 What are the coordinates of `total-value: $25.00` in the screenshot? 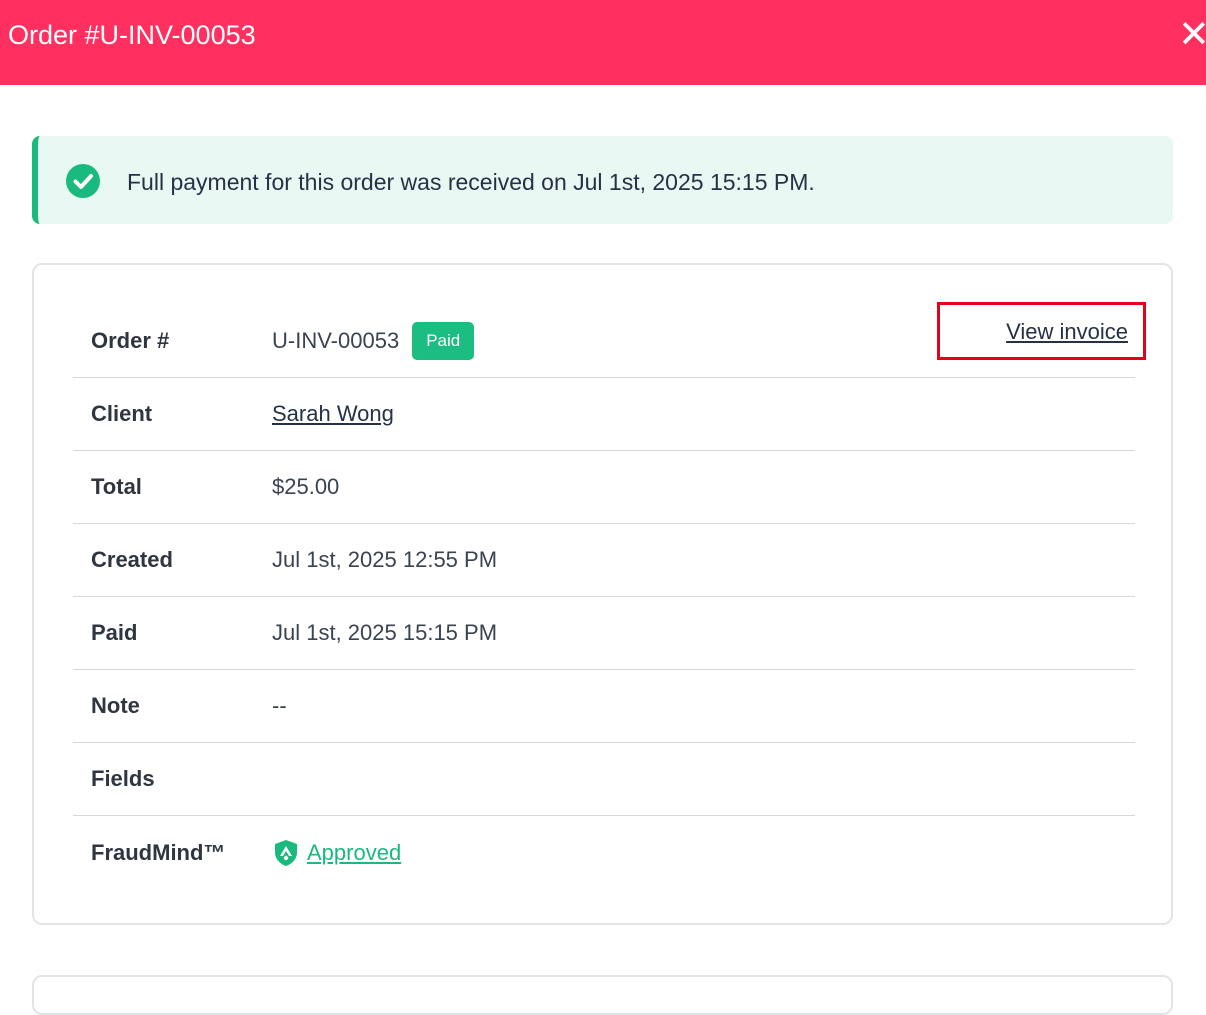 It's located at (306, 486).